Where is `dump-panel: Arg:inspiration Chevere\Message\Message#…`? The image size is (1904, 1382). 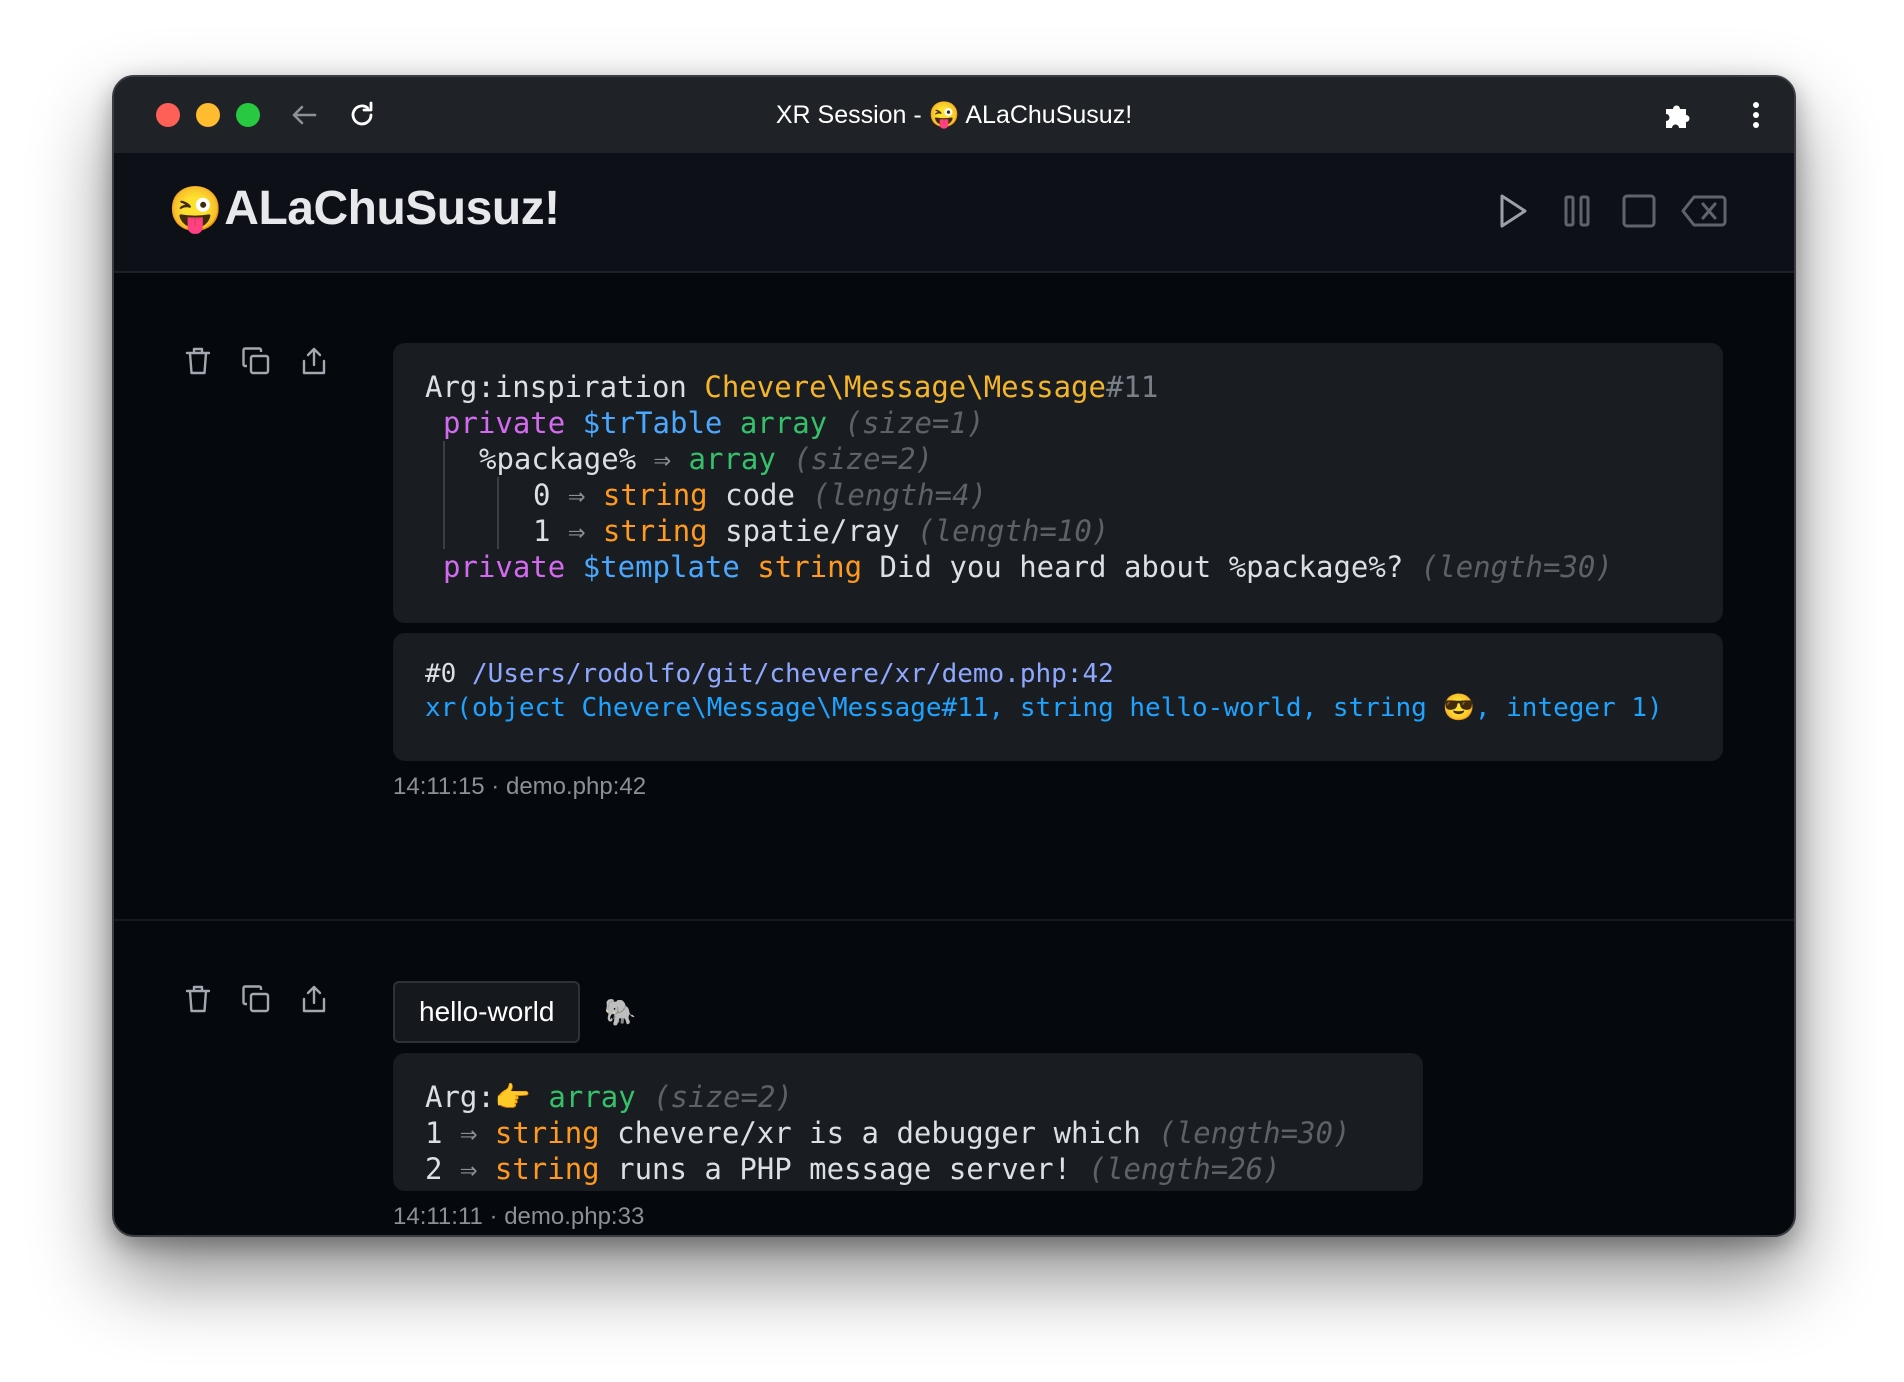
dump-panel: Arg:inspiration Chevere\Message\Message#… is located at coordinates (1058, 483).